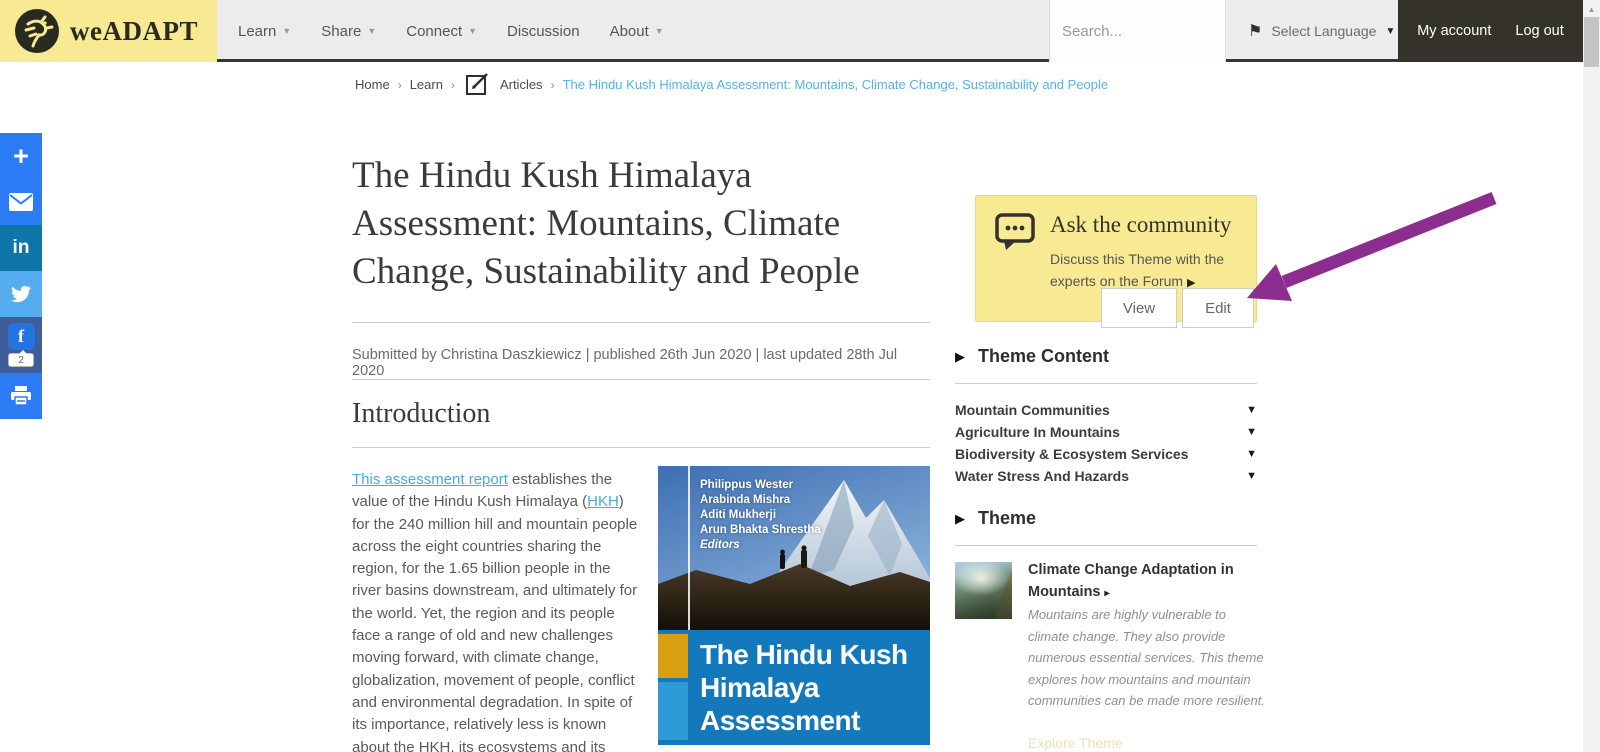 This screenshot has width=1600, height=752. I want to click on nav-item-share: Share ▼, so click(348, 31).